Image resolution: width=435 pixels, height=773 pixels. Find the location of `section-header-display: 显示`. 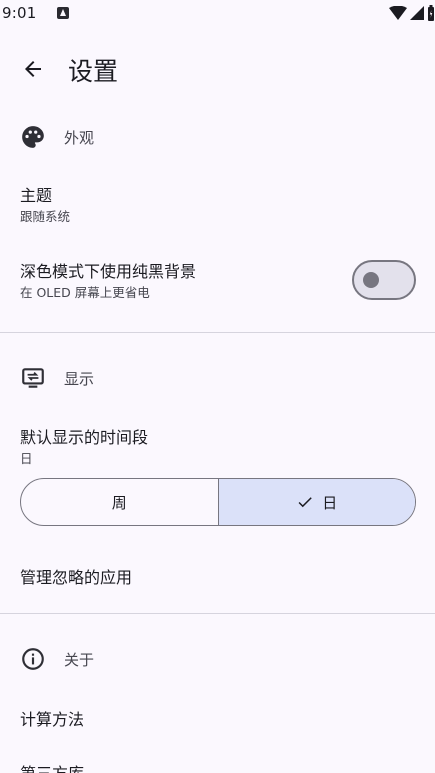

section-header-display: 显示 is located at coordinates (217, 377).